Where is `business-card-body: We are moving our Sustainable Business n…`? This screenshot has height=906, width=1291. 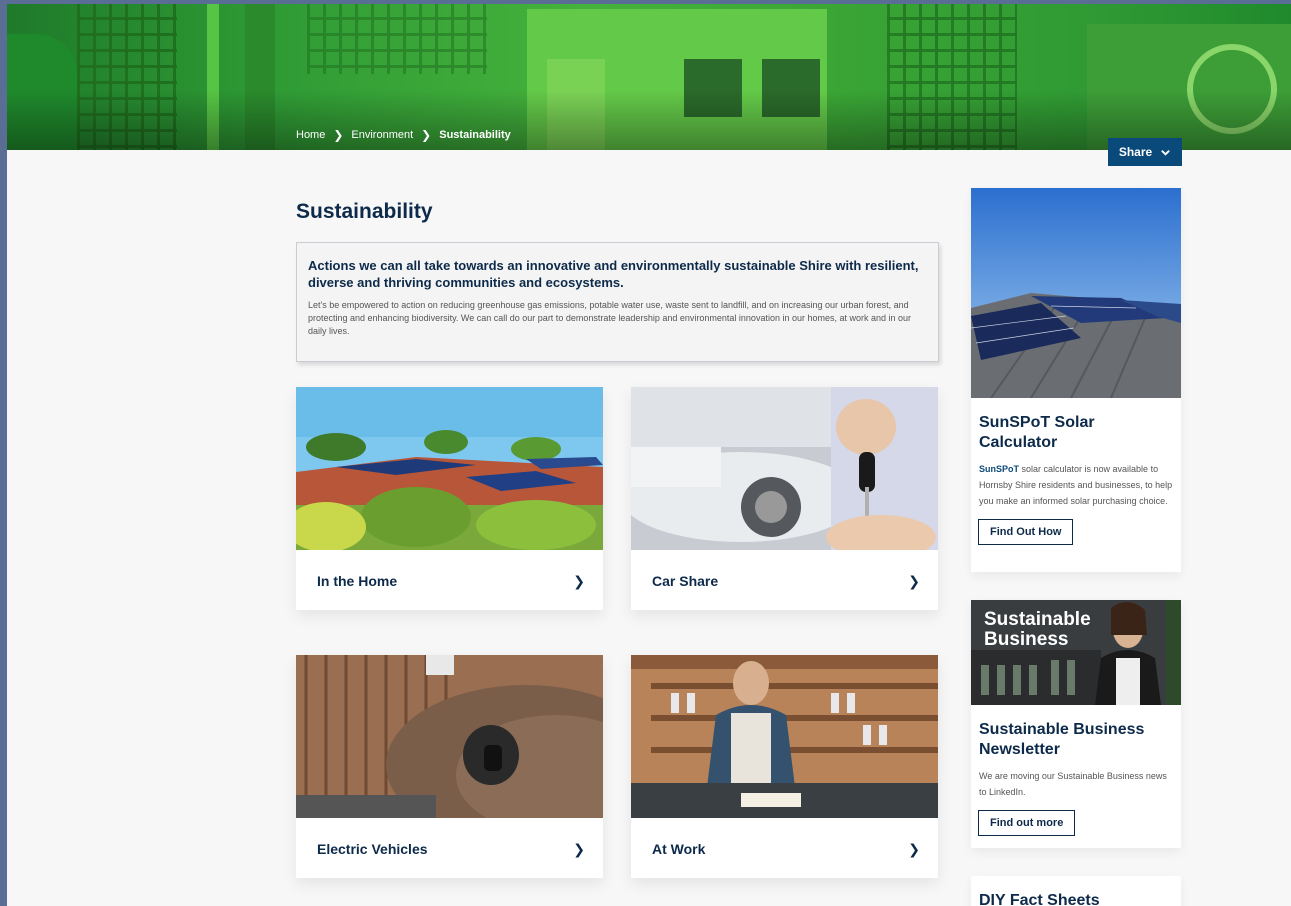 business-card-body: We are moving our Sustainable Business n… is located at coordinates (1073, 784).